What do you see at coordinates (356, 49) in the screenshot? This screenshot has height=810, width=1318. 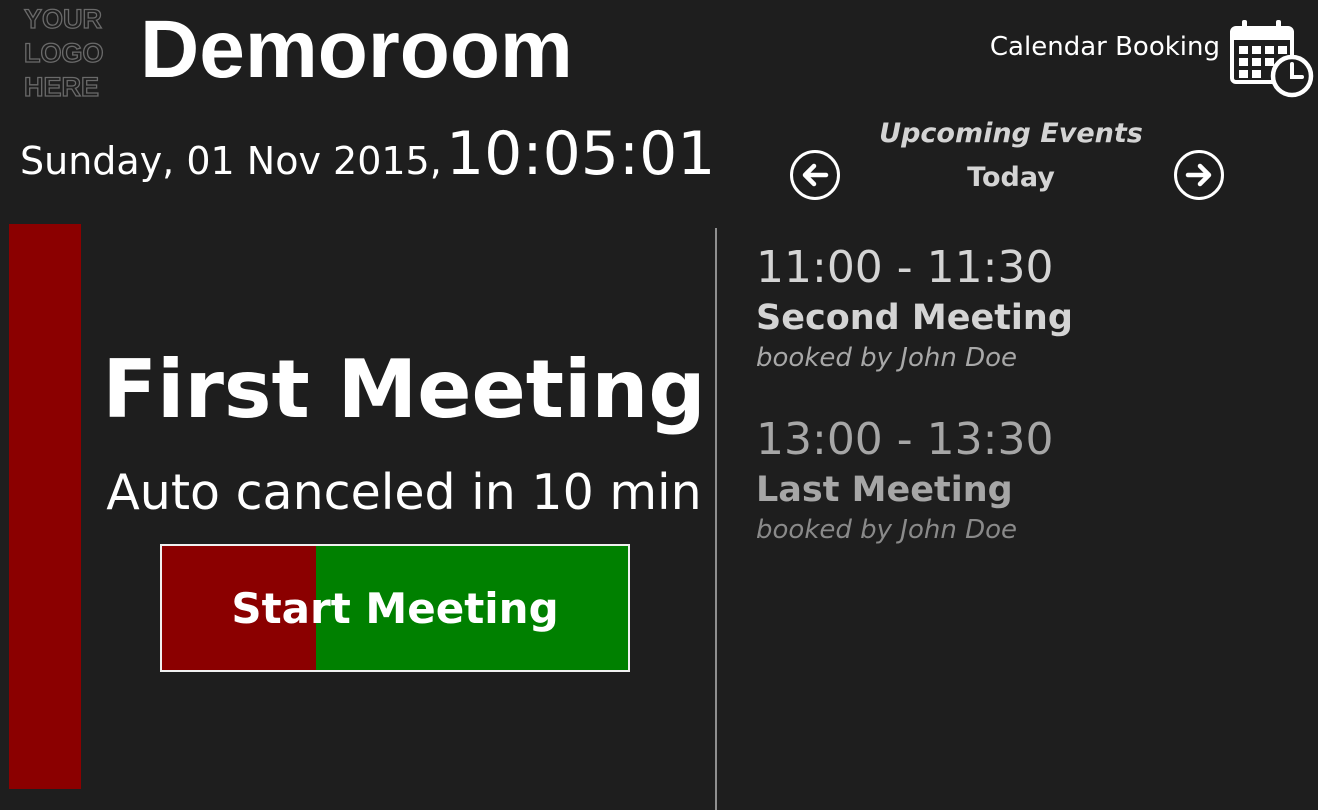 I see `room-name: Demoroom` at bounding box center [356, 49].